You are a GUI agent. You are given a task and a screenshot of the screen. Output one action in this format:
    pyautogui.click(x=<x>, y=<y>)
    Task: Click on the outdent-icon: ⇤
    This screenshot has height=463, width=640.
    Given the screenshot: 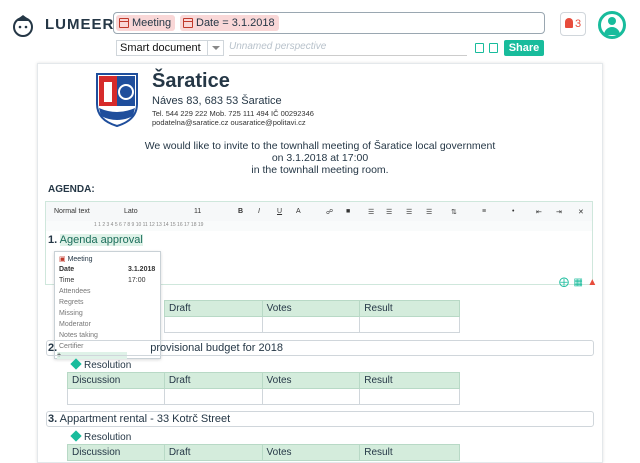 What is the action you would take?
    pyautogui.click(x=539, y=212)
    